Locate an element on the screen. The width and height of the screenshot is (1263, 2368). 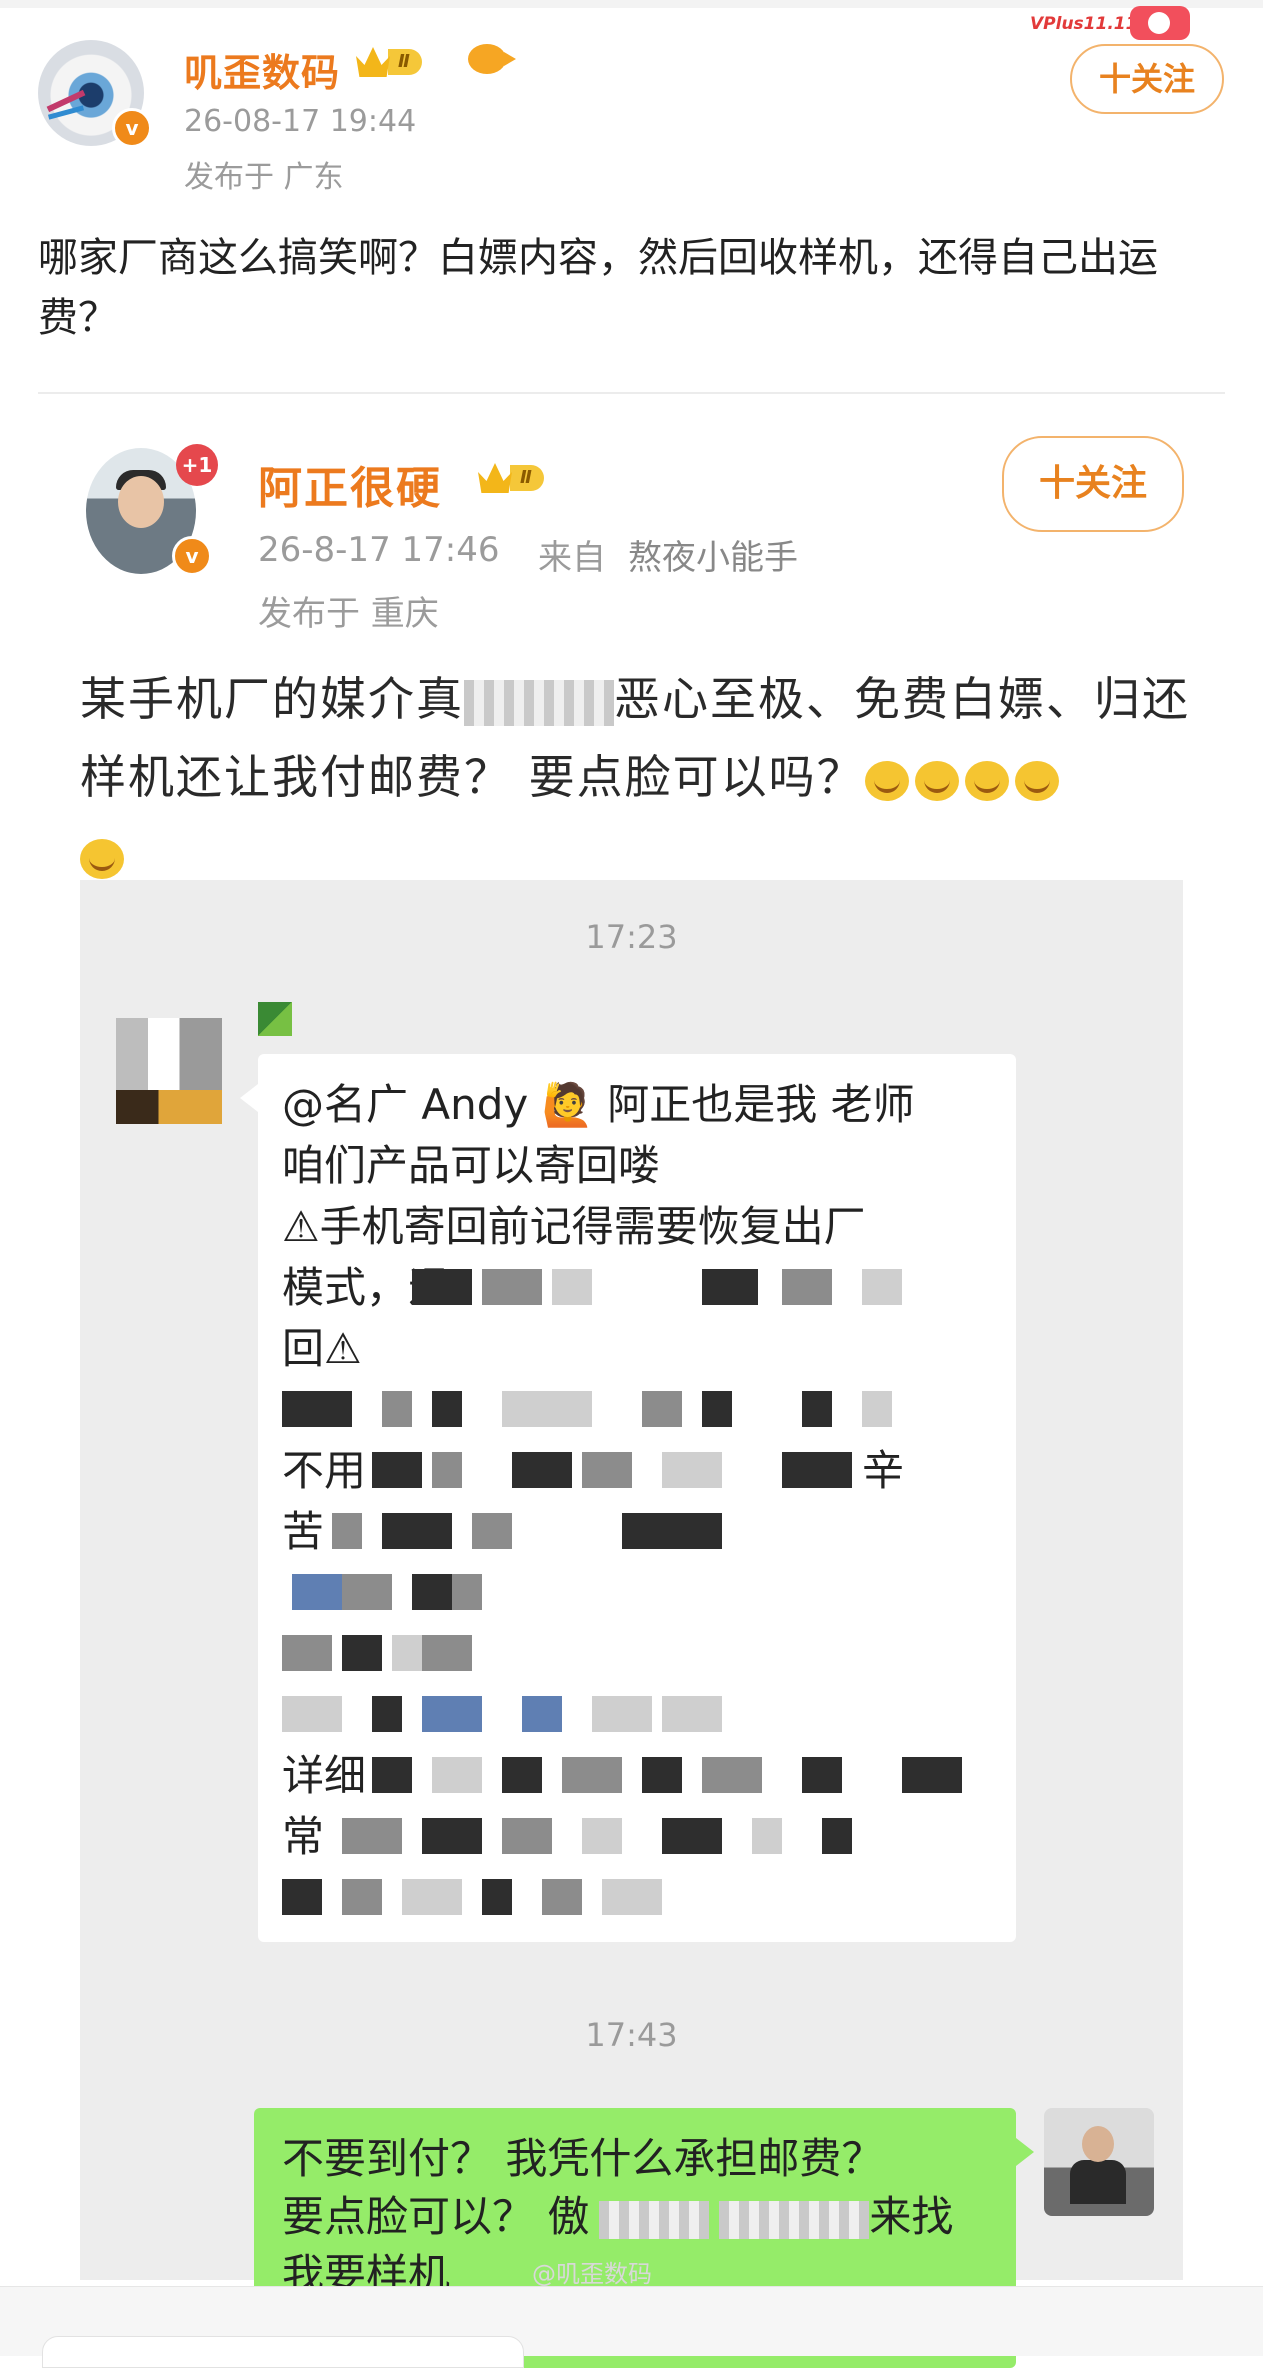
vplus-promo: VPlus11.11 is located at coordinates (1083, 24).